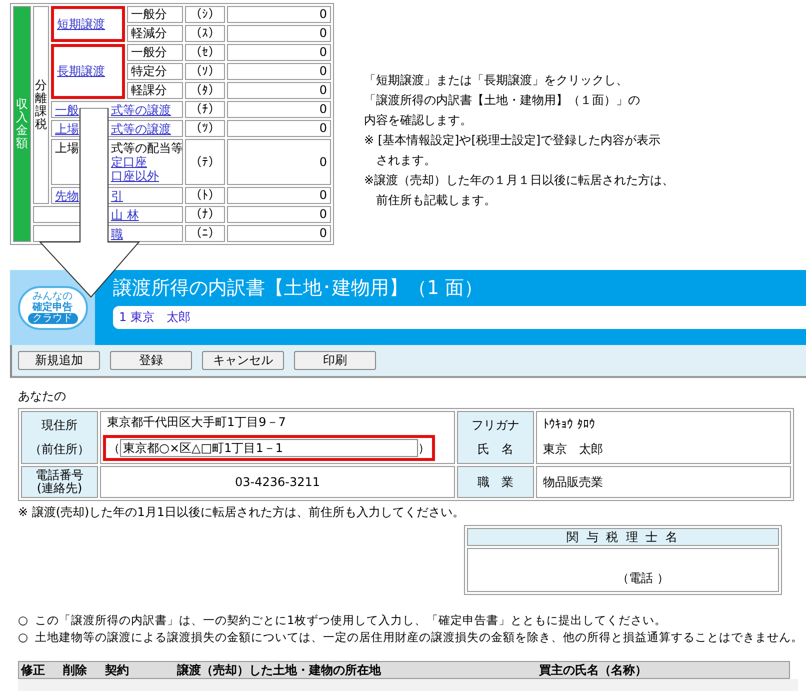 This screenshot has height=695, width=806. What do you see at coordinates (593, 670) in the screenshot?
I see `column-header: 買主の氏名（名称）` at bounding box center [593, 670].